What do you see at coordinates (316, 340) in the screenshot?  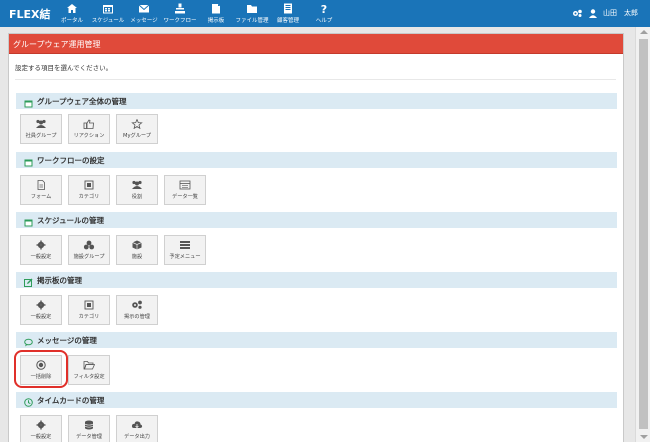 I see `section-message: メッセージの管理` at bounding box center [316, 340].